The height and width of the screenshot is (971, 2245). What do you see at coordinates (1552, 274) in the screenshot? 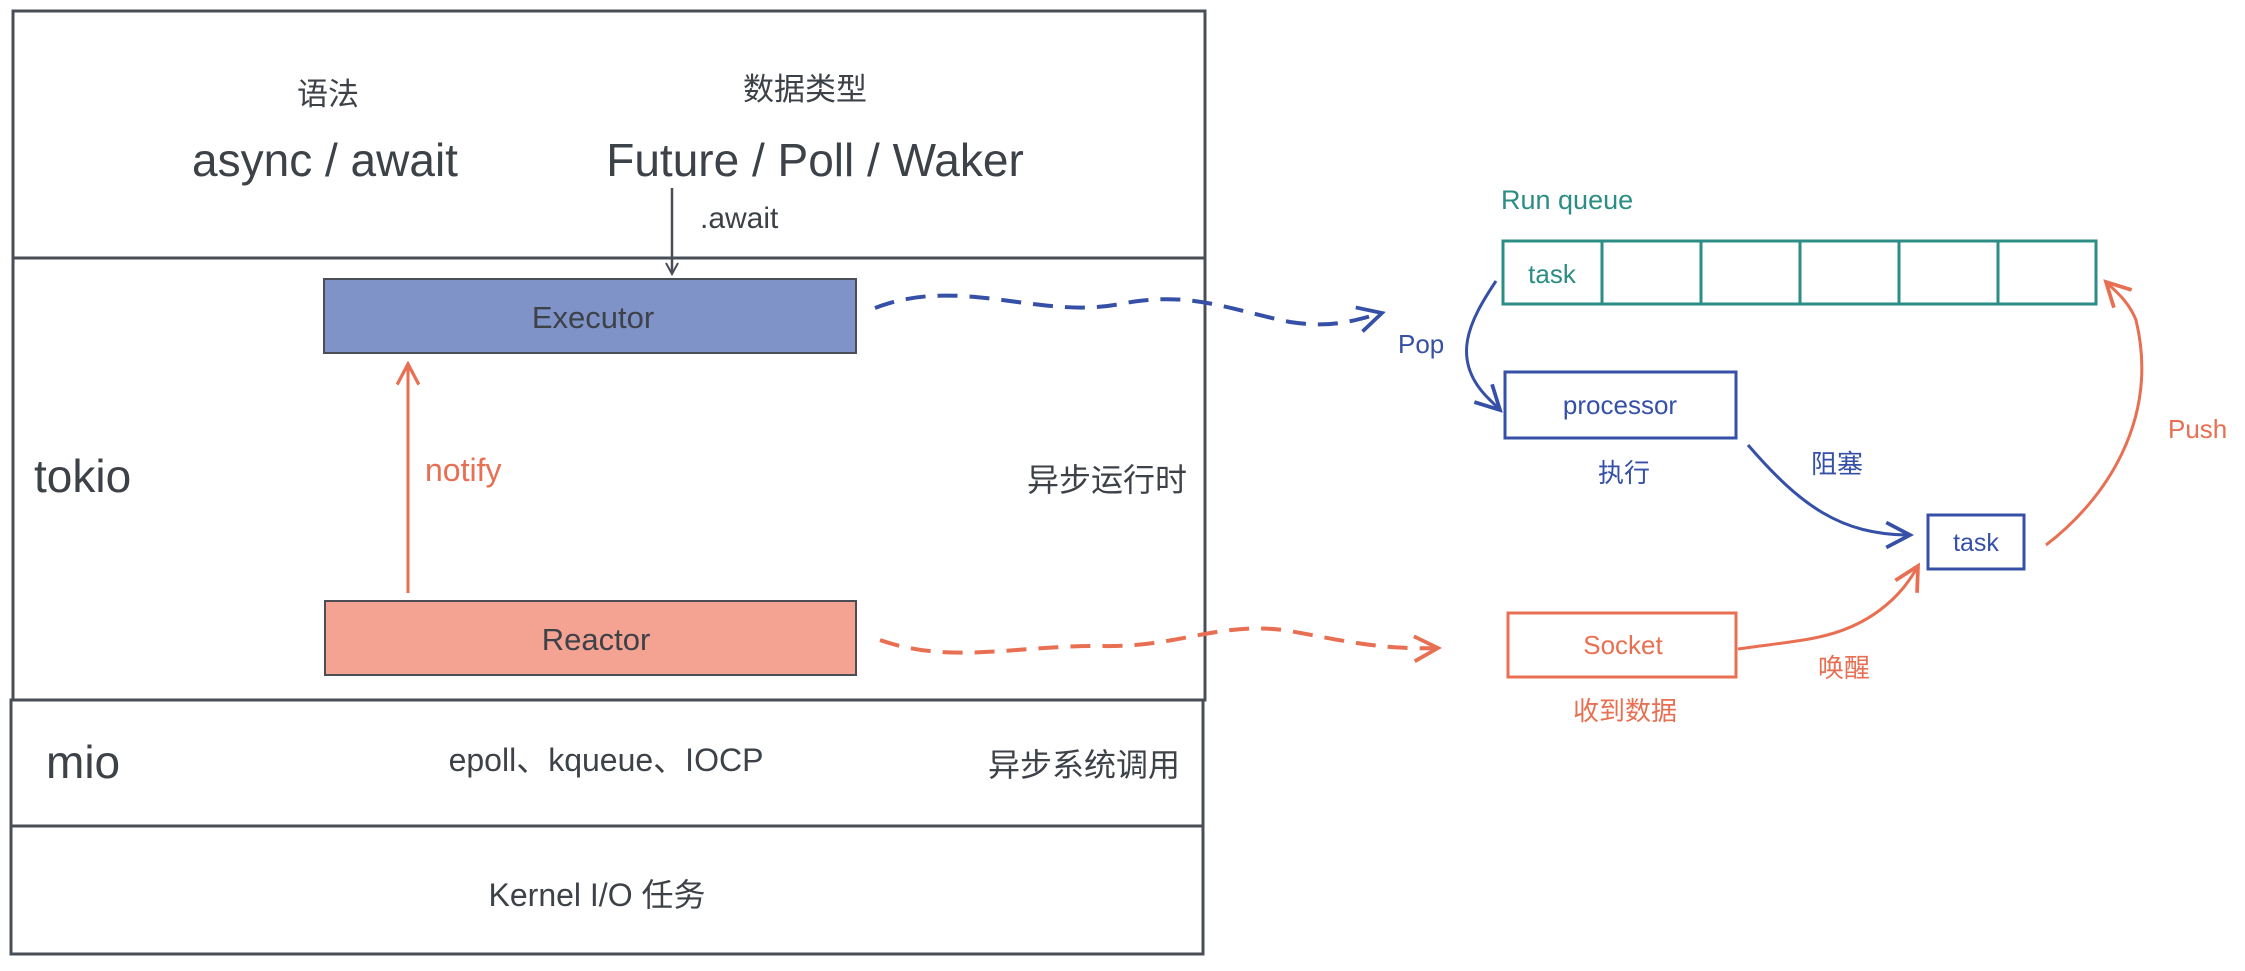
I see `queue-slot-label: task` at bounding box center [1552, 274].